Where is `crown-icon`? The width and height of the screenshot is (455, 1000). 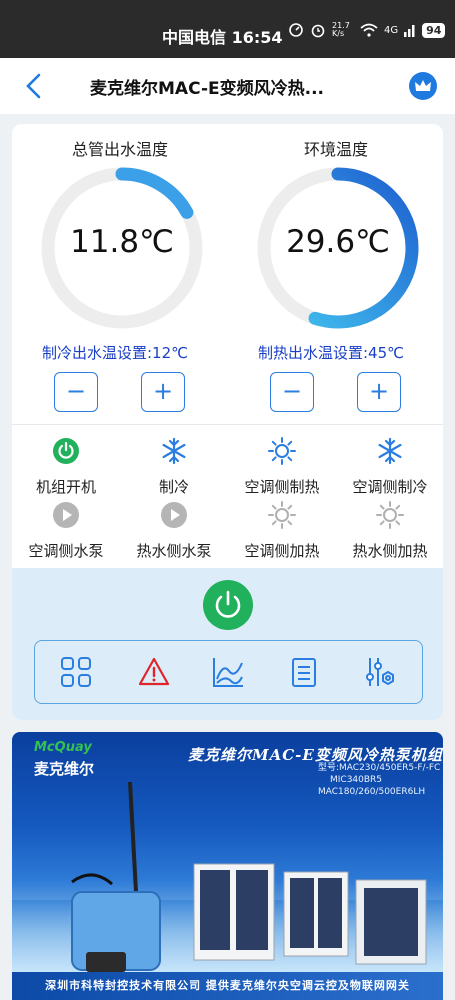 crown-icon is located at coordinates (423, 85).